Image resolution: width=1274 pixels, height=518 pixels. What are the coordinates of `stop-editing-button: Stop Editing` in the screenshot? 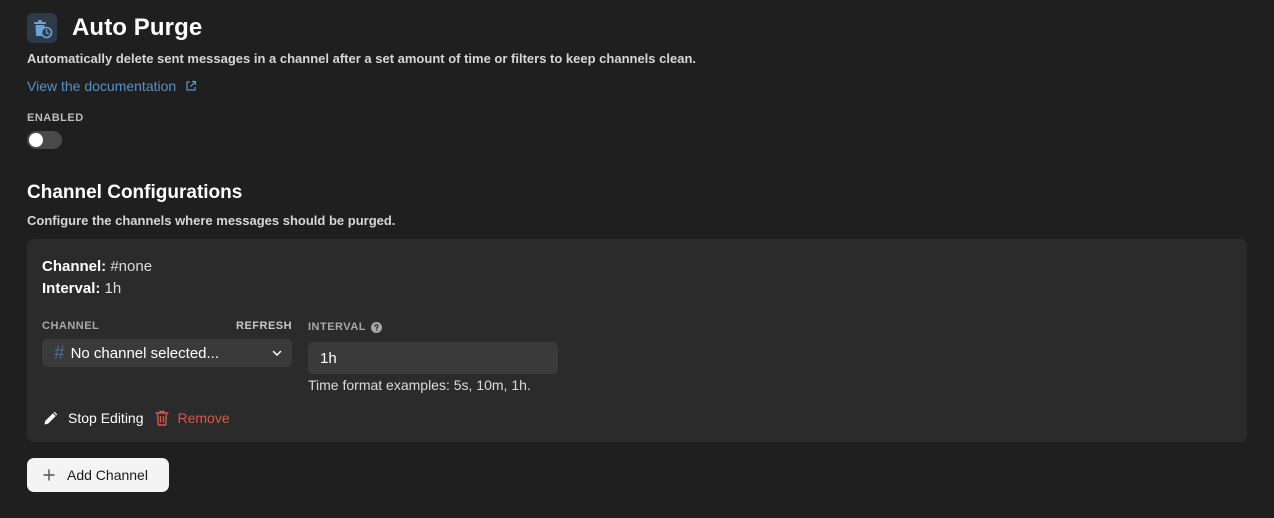 It's located at (93, 418).